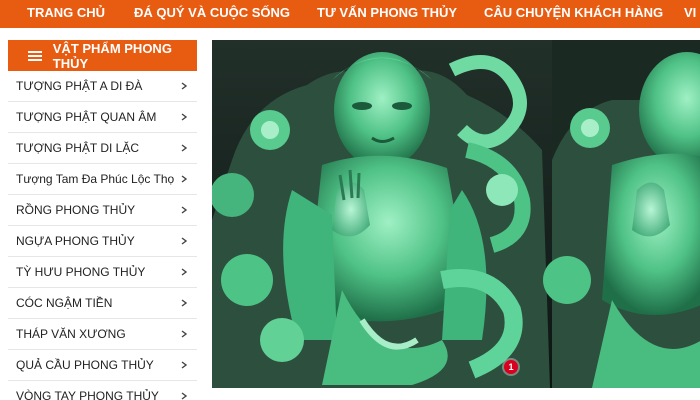 This screenshot has height=400, width=700. What do you see at coordinates (690, 14) in the screenshot?
I see `nav-item-overflow: VI` at bounding box center [690, 14].